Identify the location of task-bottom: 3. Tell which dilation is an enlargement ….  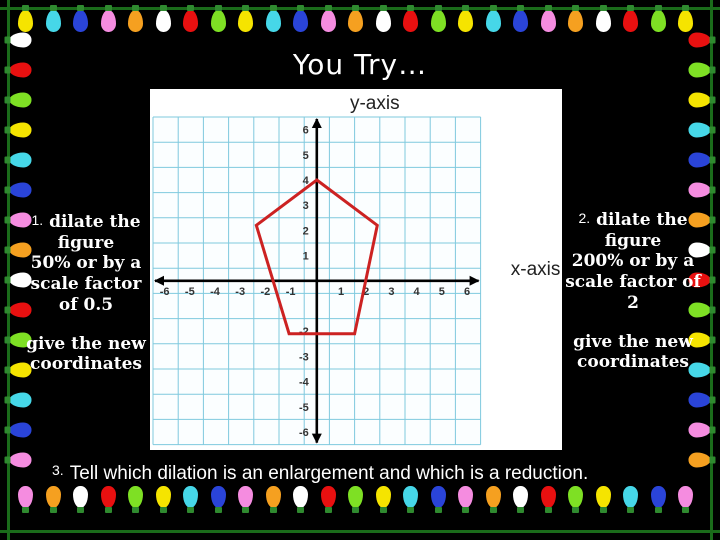
(362, 473).